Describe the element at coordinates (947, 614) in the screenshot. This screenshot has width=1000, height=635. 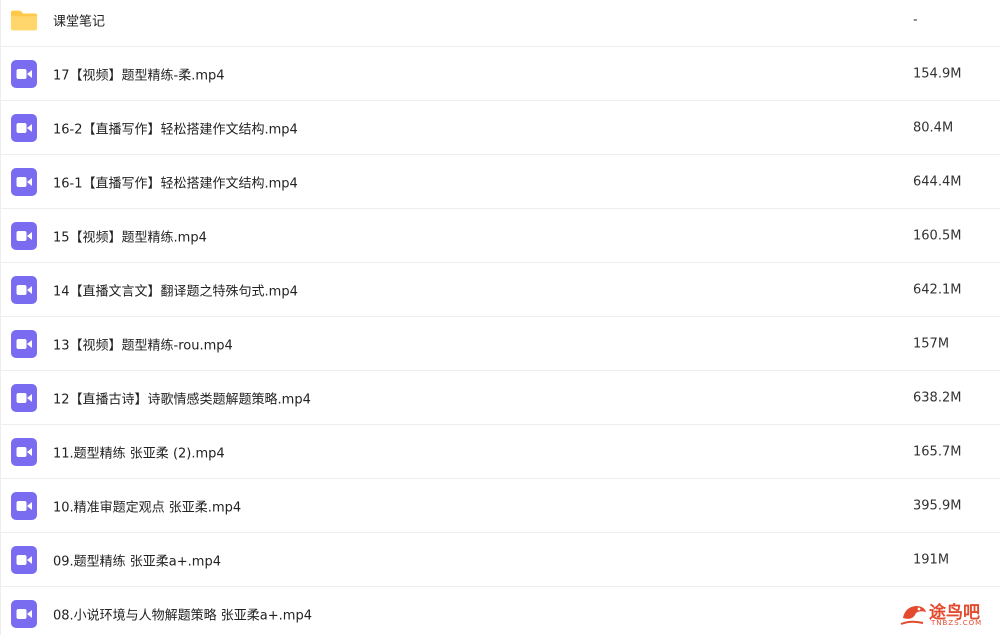
I see `watermark-logo: 途鸟吧 TNBZS.COM` at that location.